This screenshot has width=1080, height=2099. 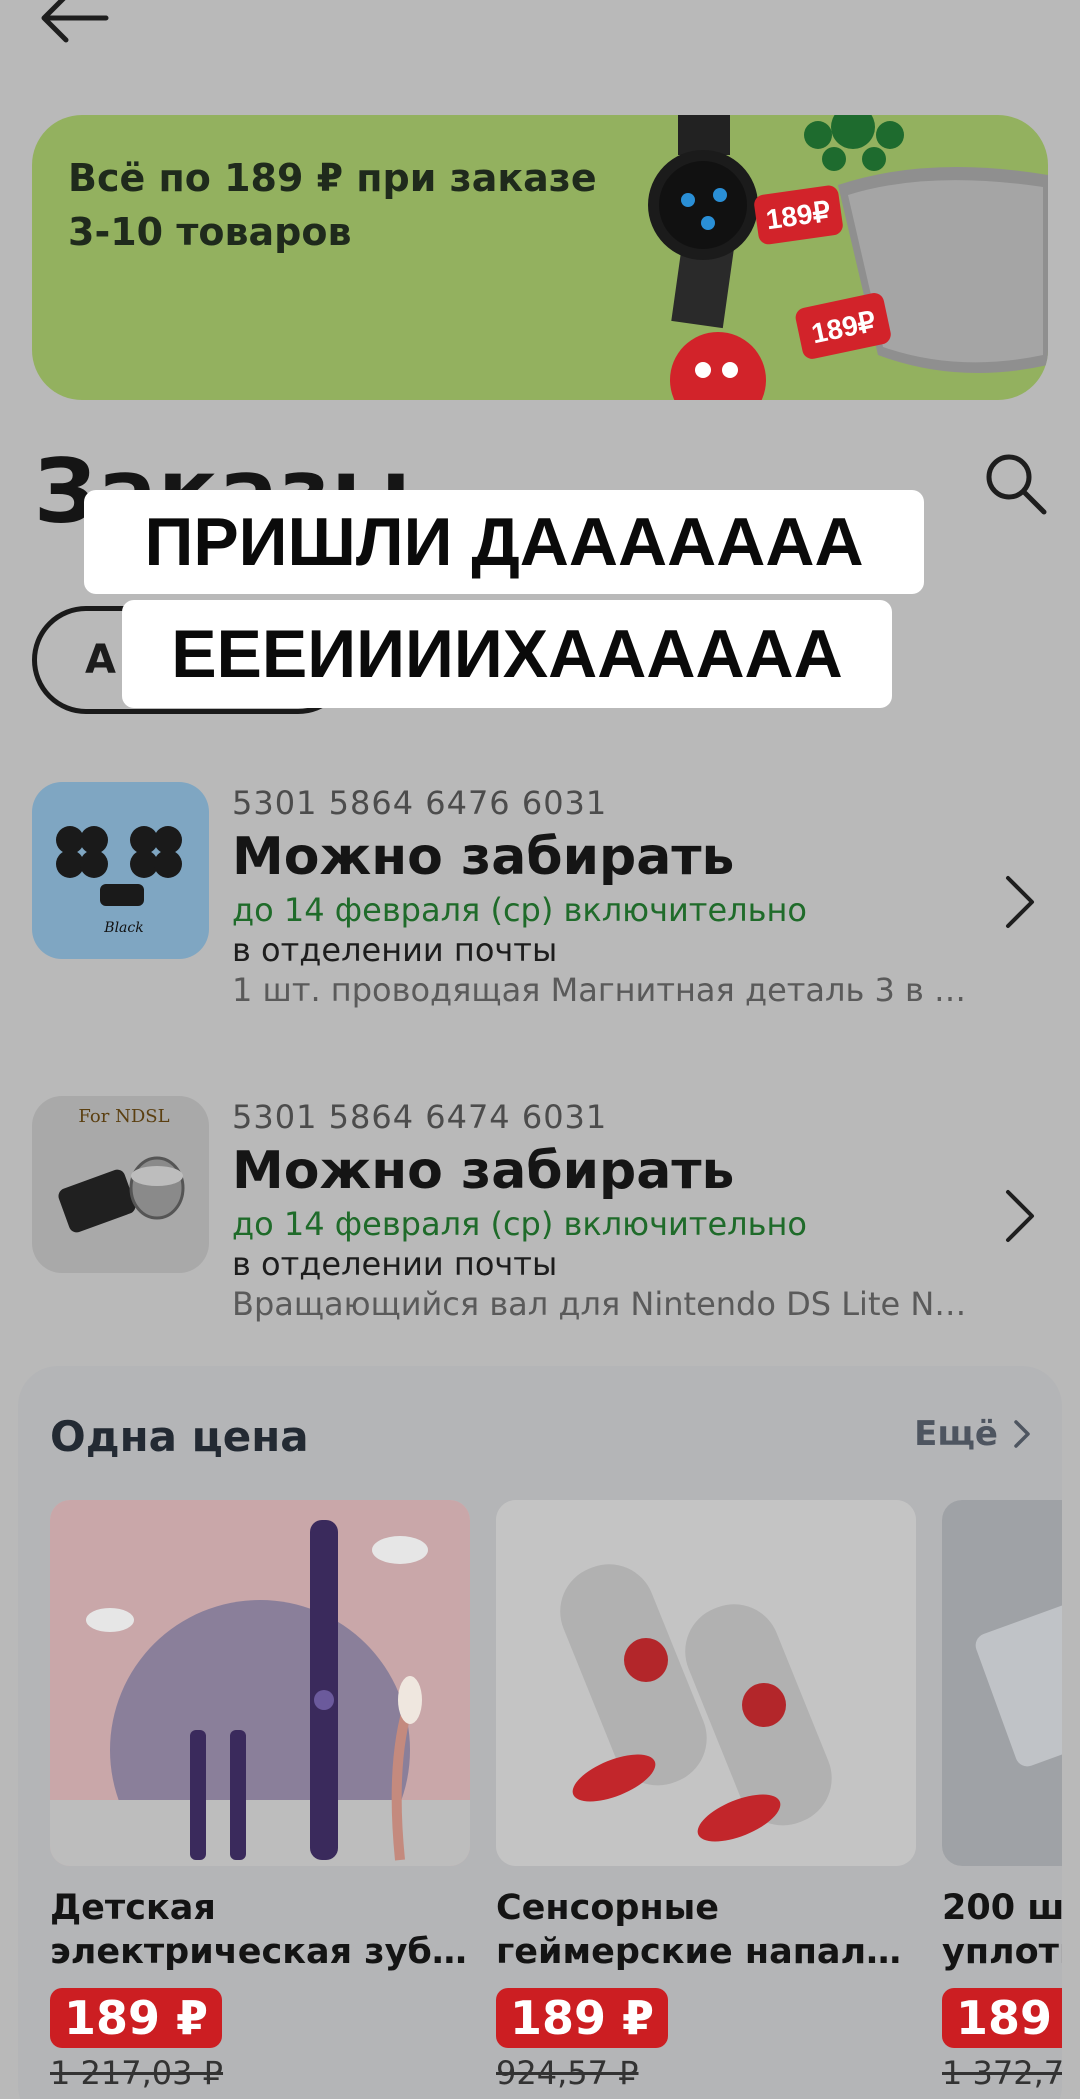 I want to click on product-name-line1: 200 шт, so click(x=1002, y=1908).